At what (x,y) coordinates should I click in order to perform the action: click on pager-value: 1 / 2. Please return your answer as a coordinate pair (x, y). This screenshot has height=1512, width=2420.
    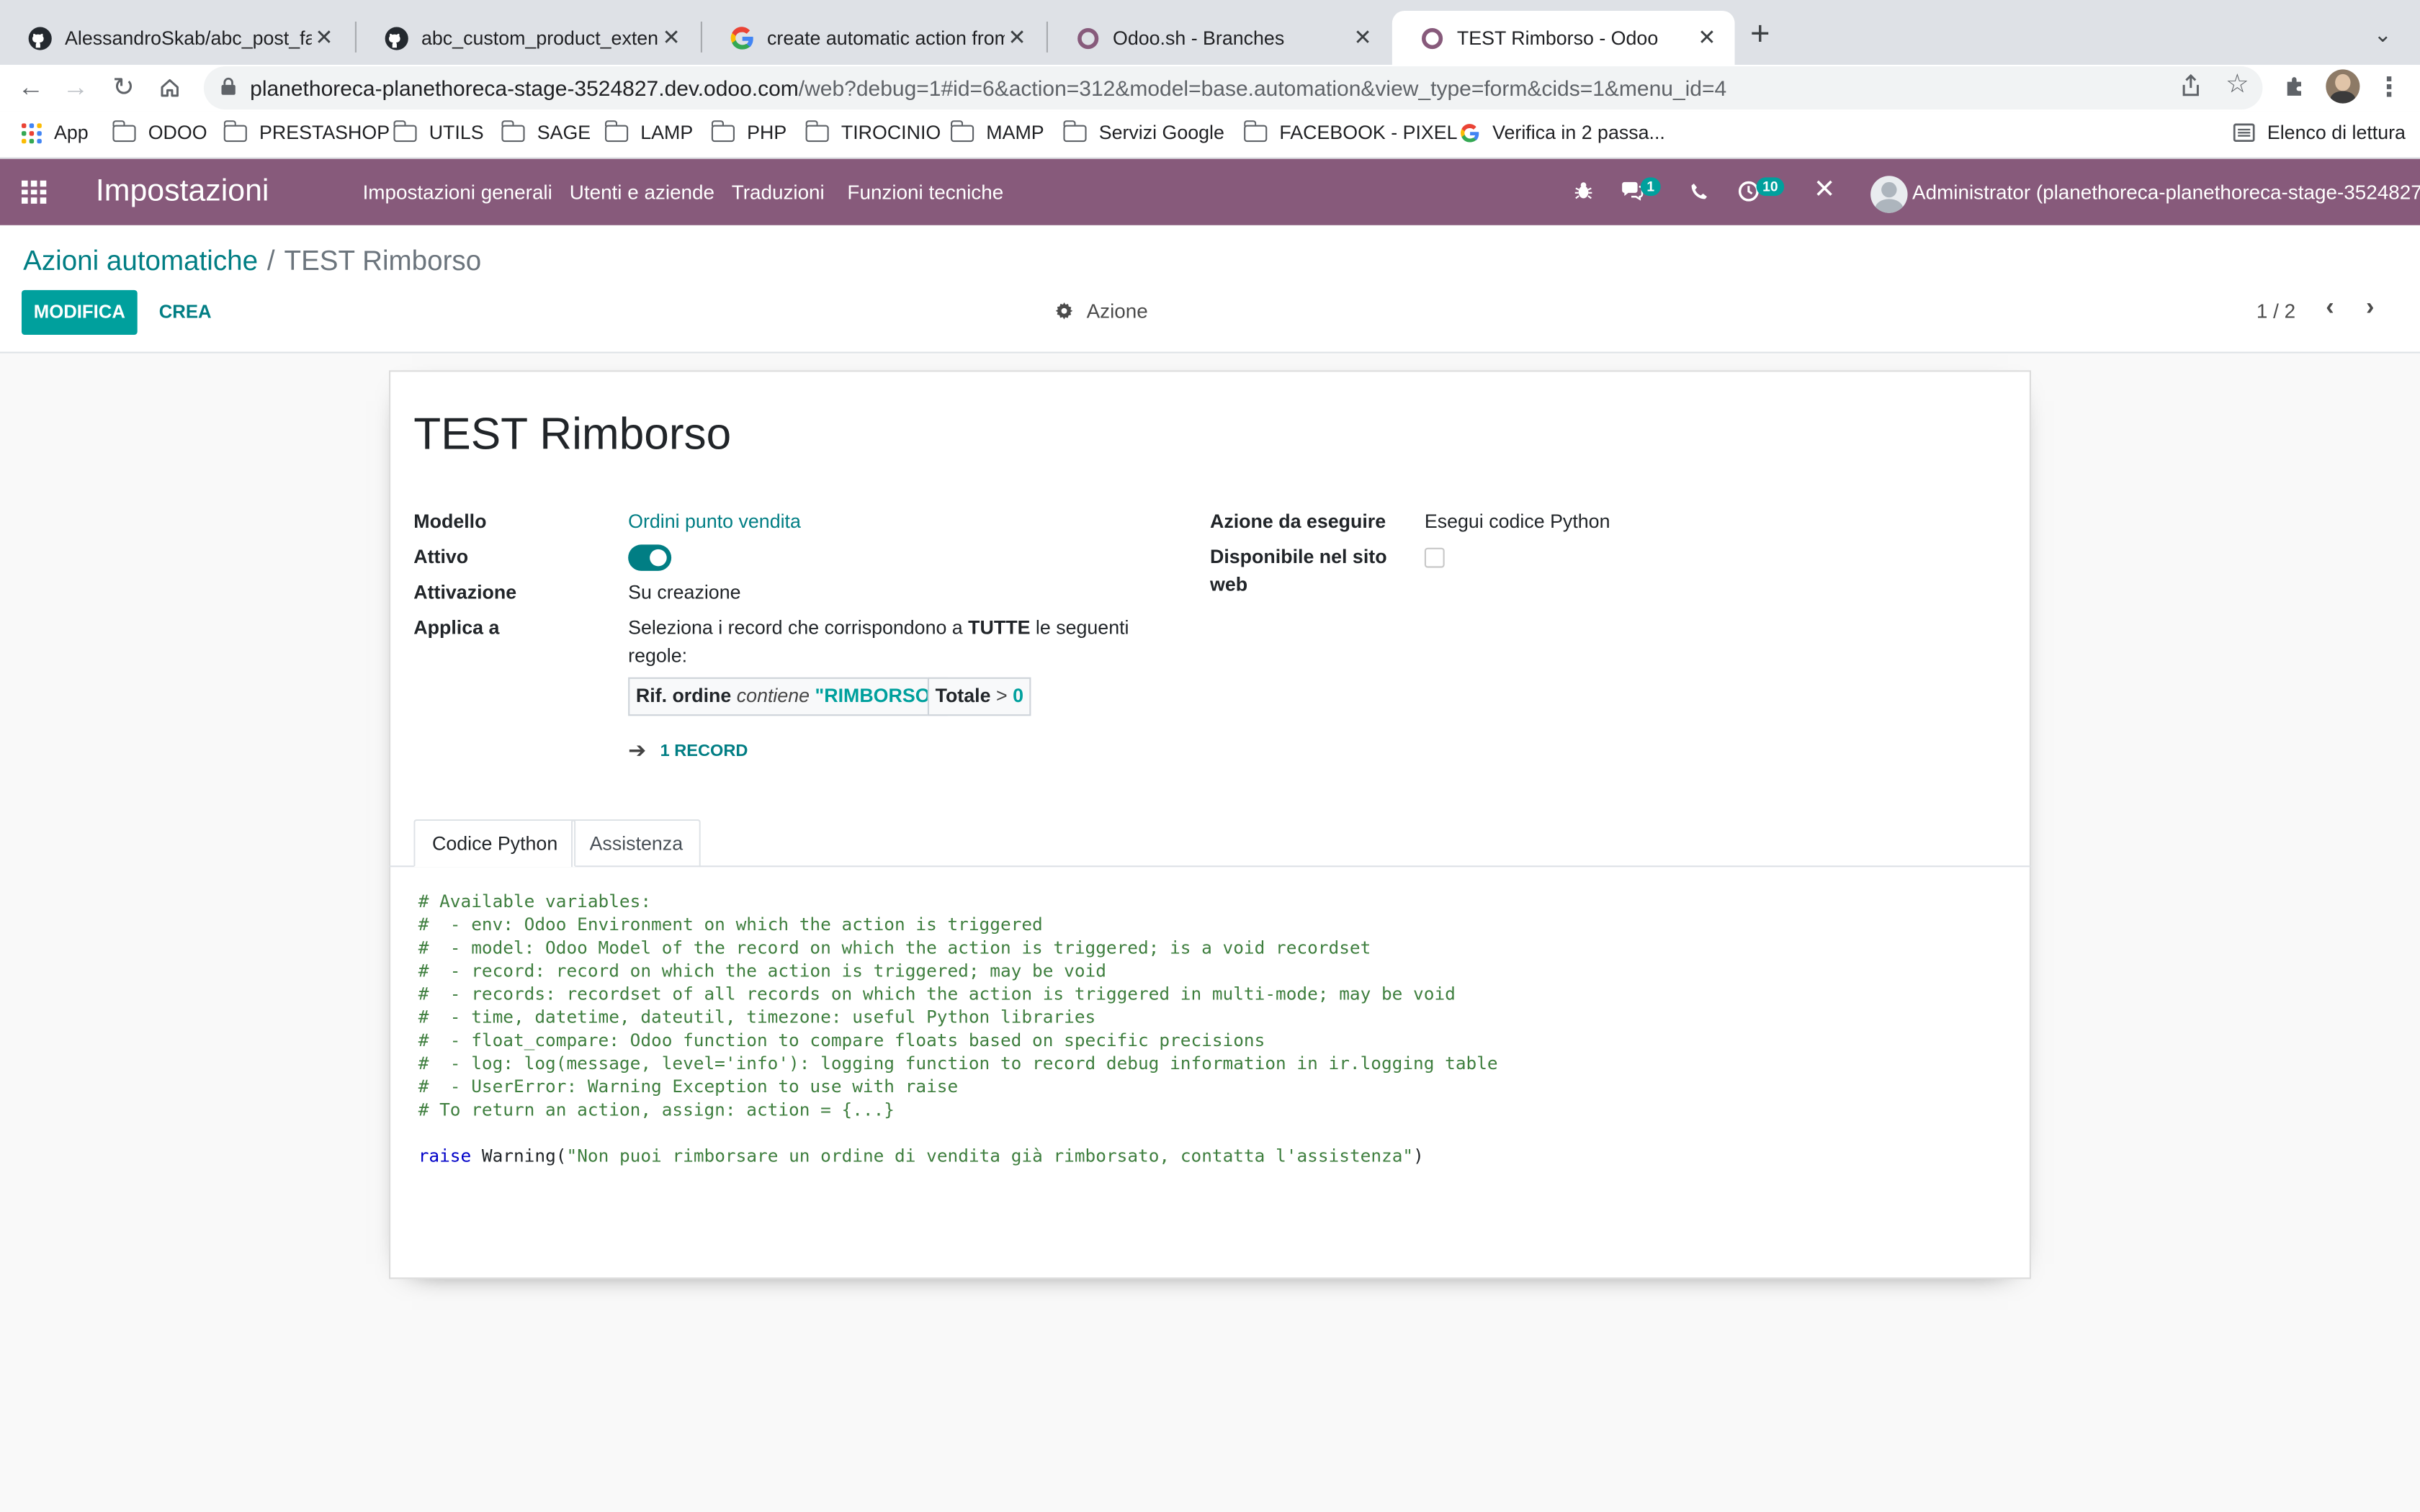
    Looking at the image, I should click on (2276, 311).